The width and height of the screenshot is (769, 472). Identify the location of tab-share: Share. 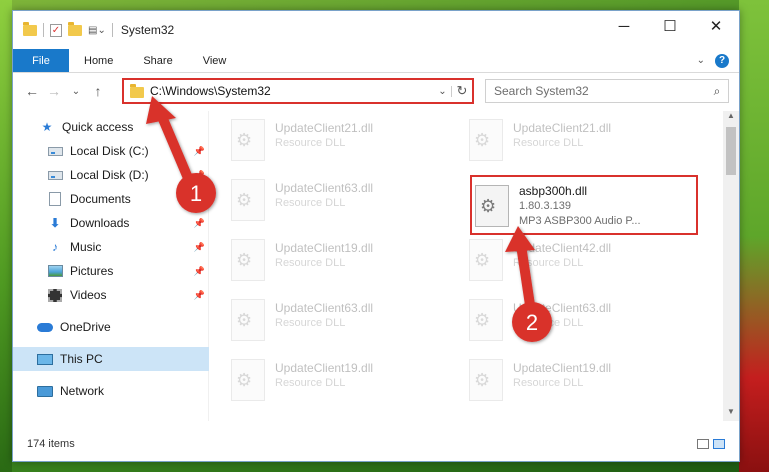
(157, 60).